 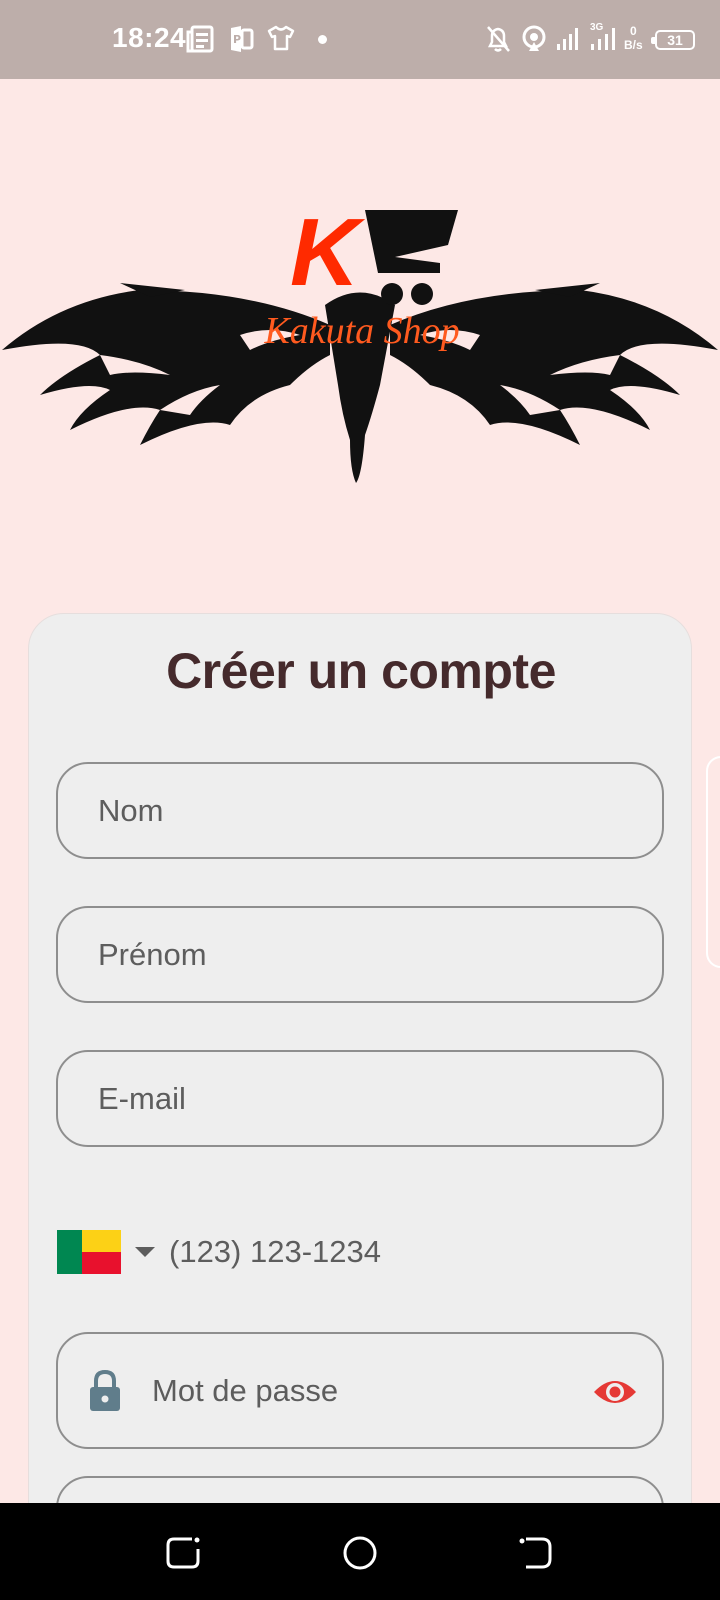 What do you see at coordinates (145, 1252) in the screenshot?
I see `chevron-down-icon` at bounding box center [145, 1252].